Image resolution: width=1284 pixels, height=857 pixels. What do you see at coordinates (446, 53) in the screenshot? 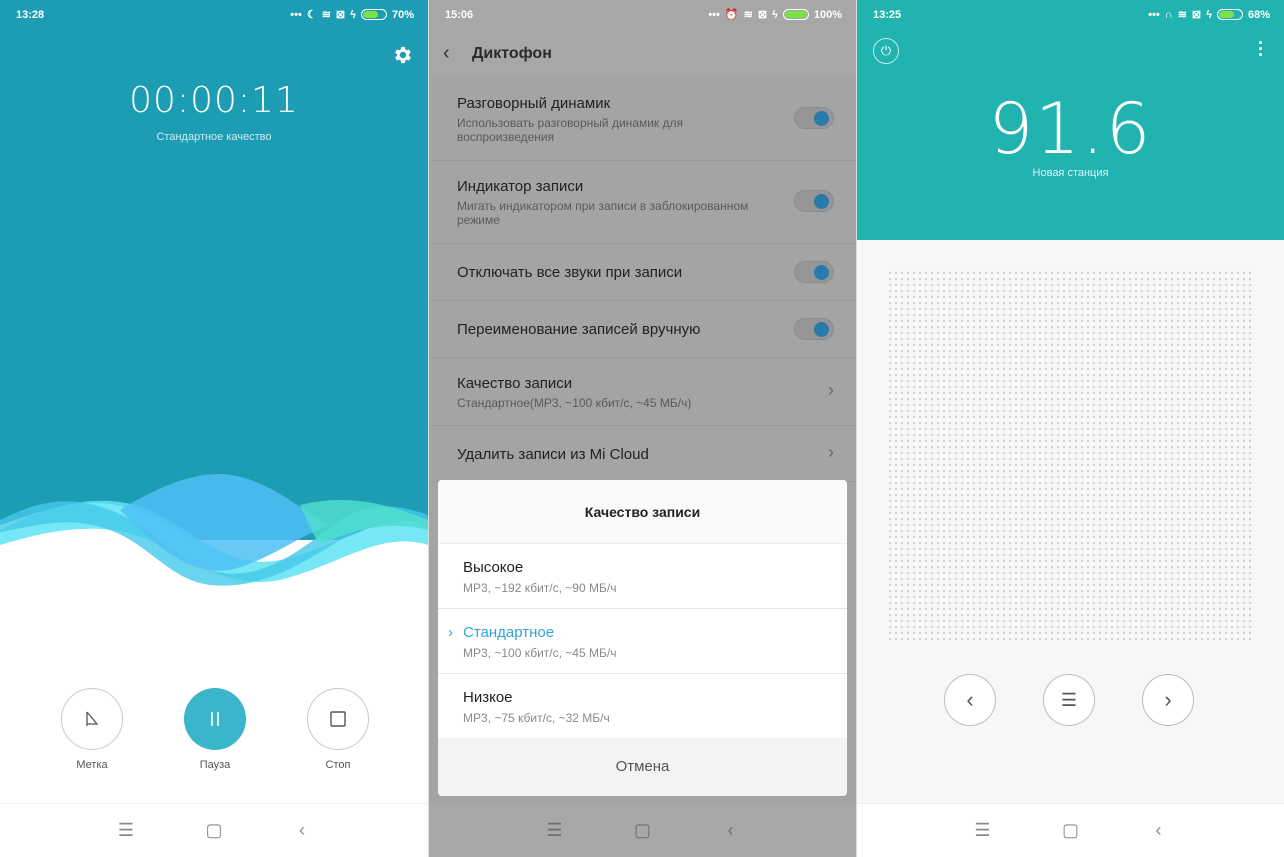
I see `back-icon: ‹` at bounding box center [446, 53].